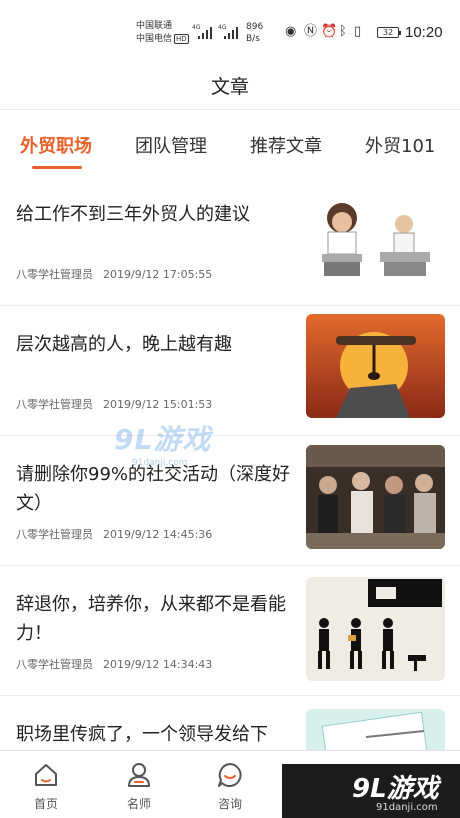 The height and width of the screenshot is (818, 460). I want to click on tab-recommended-articles: 推荐文章, so click(286, 145).